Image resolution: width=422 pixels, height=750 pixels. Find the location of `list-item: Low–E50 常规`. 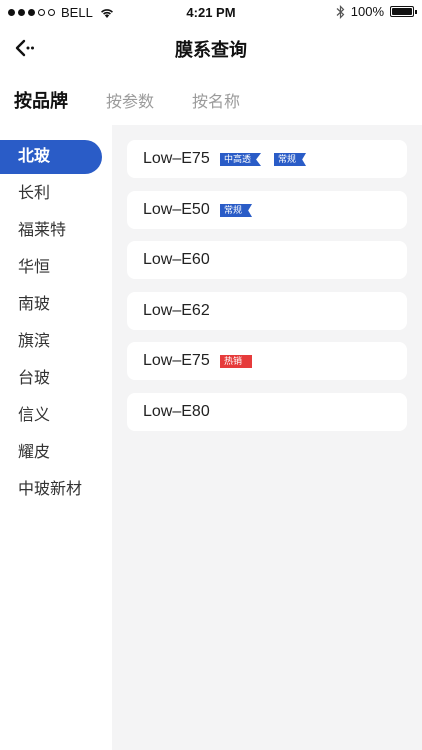

list-item: Low–E50 常规 is located at coordinates (267, 210).